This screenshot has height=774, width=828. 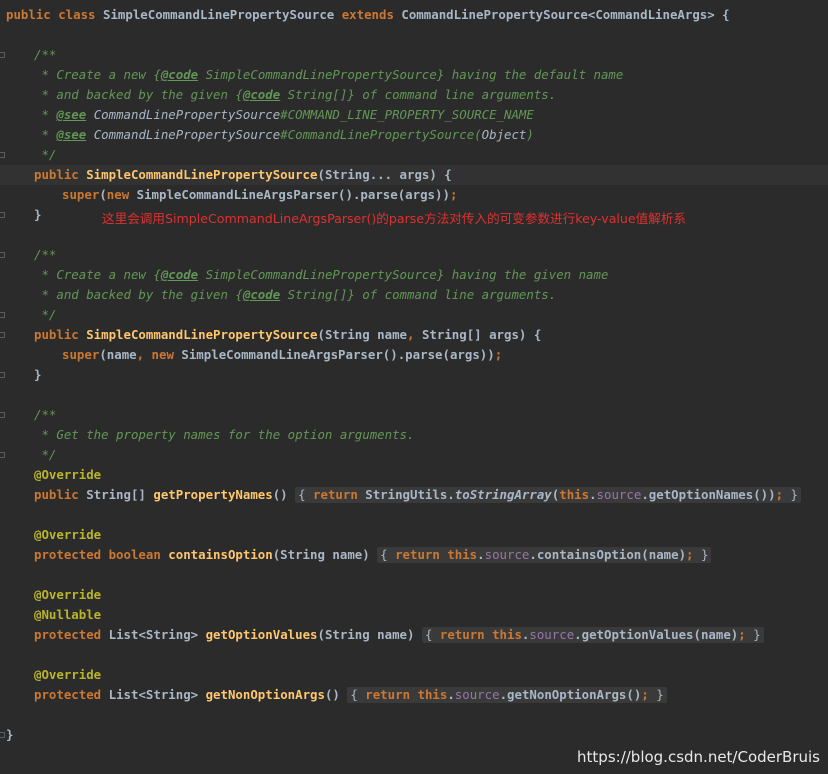 What do you see at coordinates (414, 595) in the screenshot?
I see `code-line-ann-3: @Override` at bounding box center [414, 595].